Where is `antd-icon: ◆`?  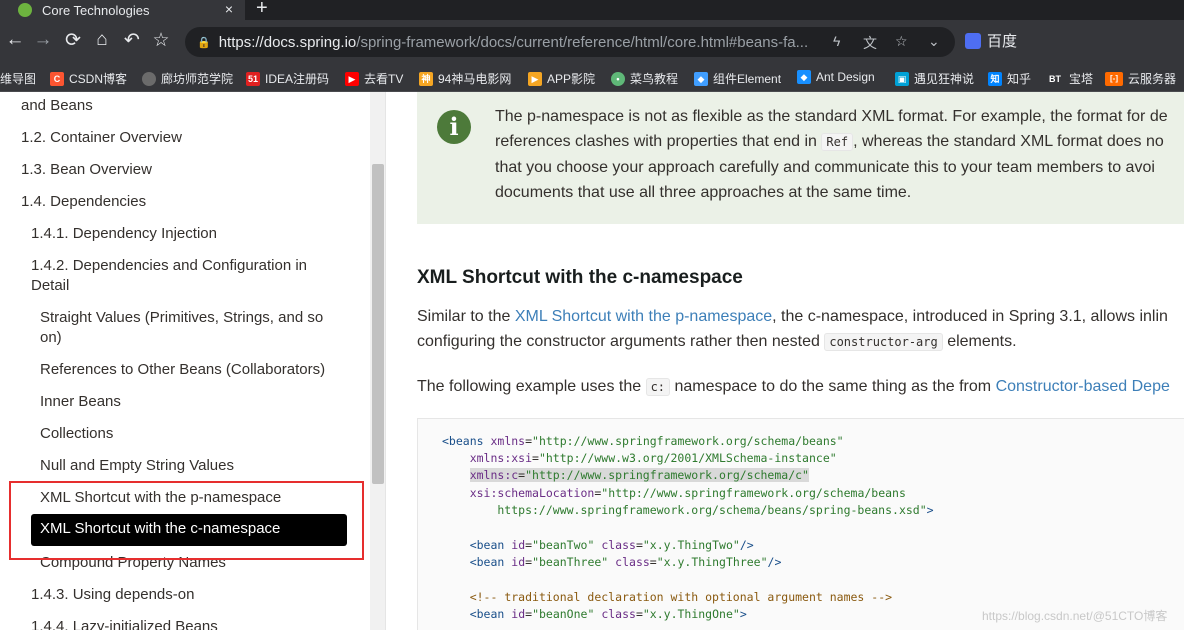 antd-icon: ◆ is located at coordinates (804, 77).